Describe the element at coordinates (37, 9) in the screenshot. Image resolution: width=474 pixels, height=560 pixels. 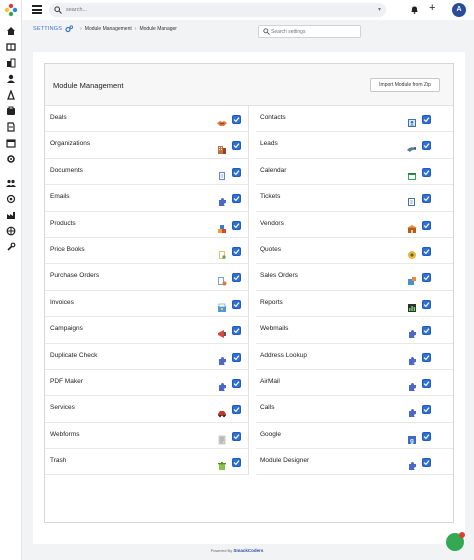
I see `menu-icon` at that location.